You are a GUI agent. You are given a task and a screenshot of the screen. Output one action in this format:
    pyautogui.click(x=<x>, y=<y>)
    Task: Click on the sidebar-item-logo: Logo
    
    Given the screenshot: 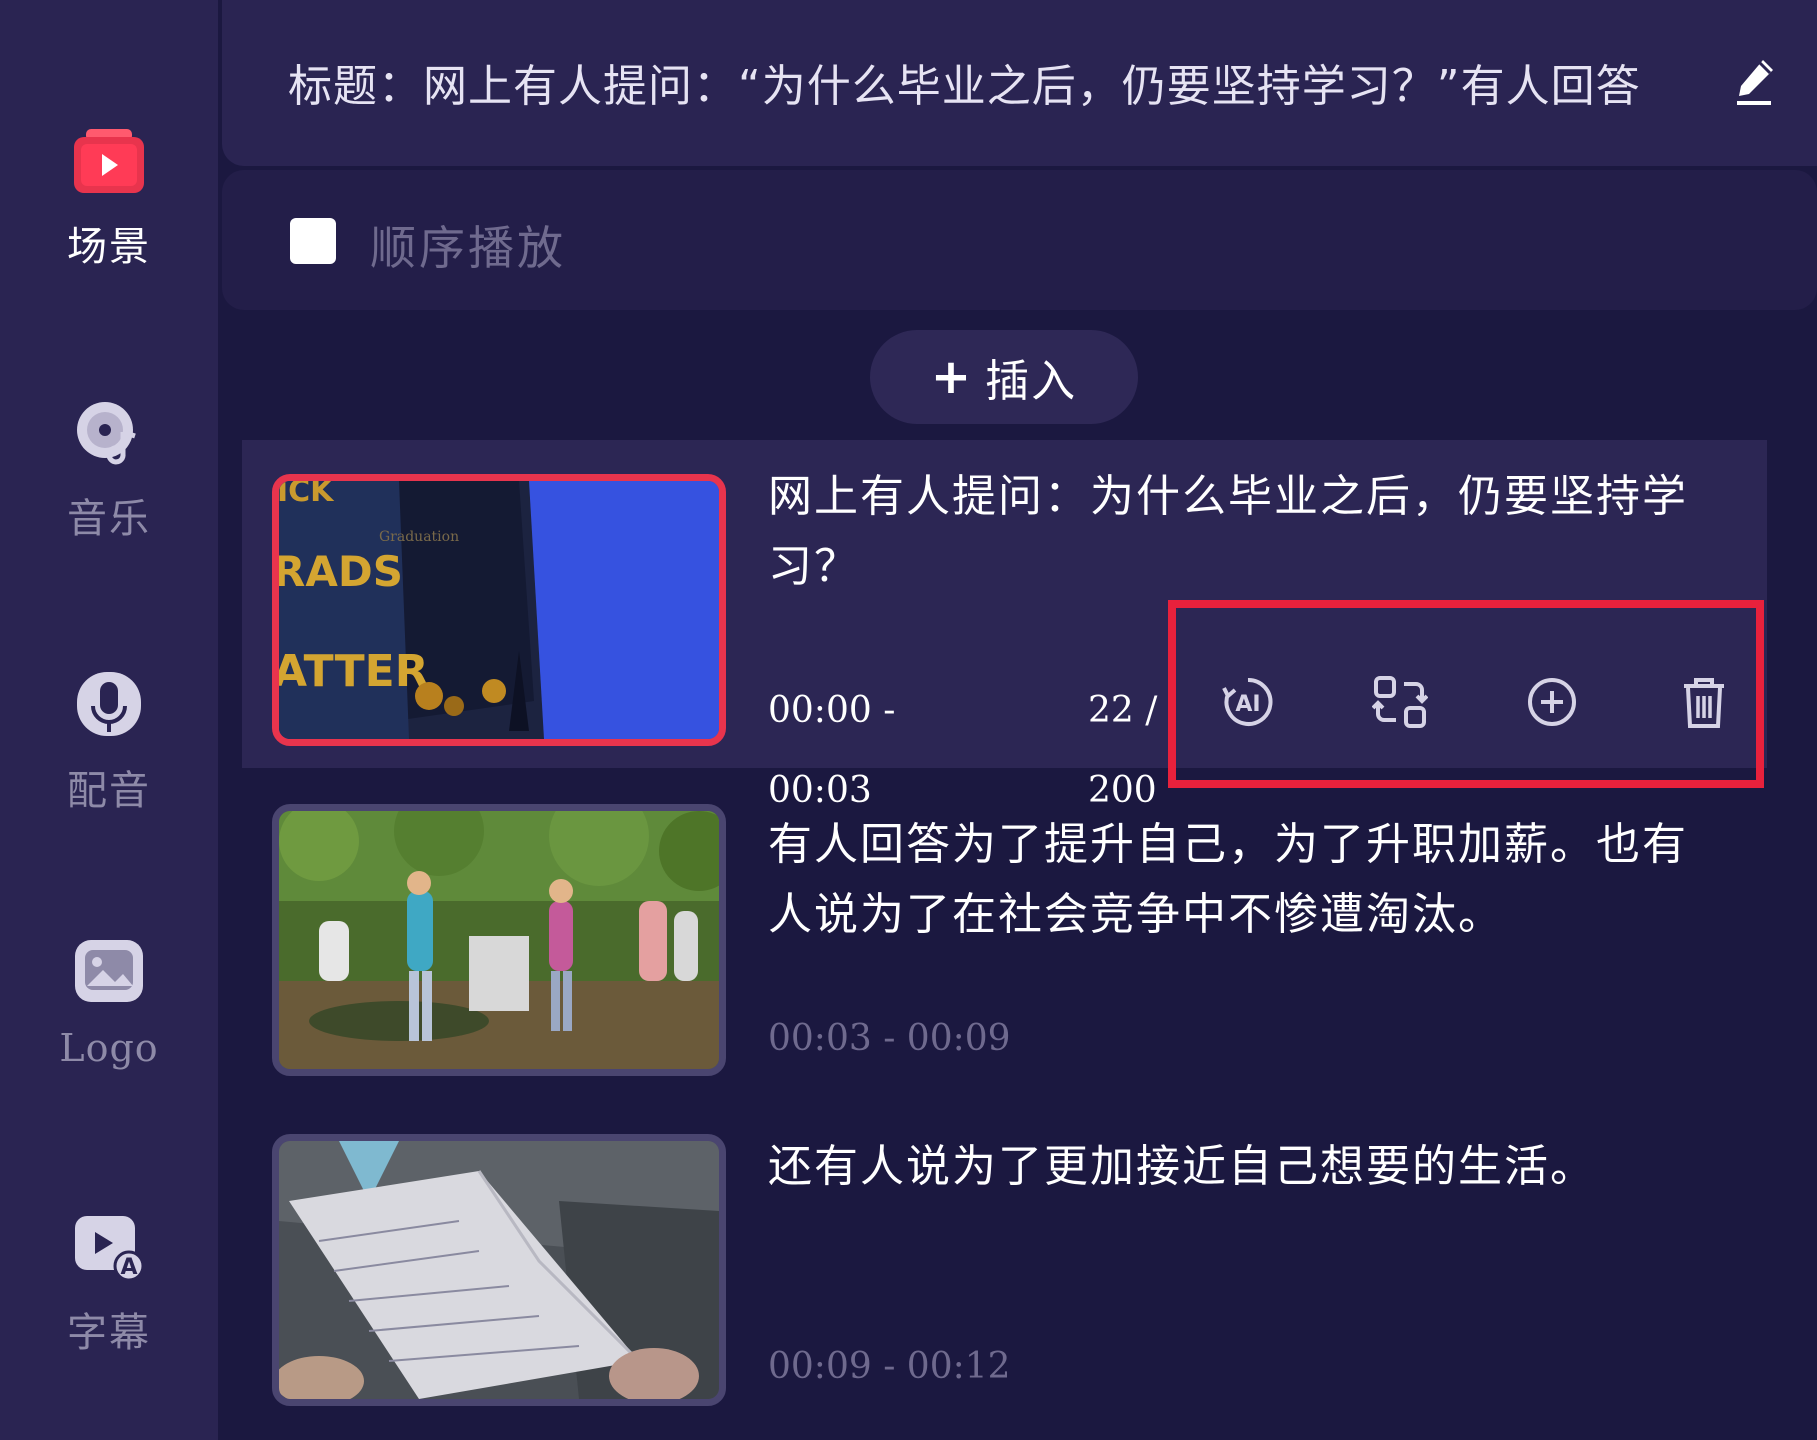 What is the action you would take?
    pyautogui.click(x=109, y=1001)
    